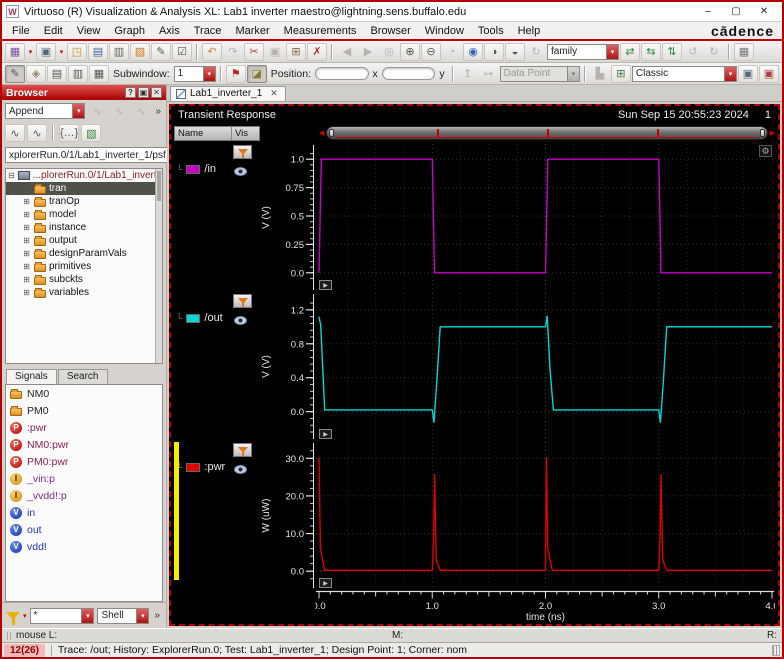 The height and width of the screenshot is (659, 784). Describe the element at coordinates (630, 51) in the screenshot. I see `swap-axes-button: ⇄` at that location.